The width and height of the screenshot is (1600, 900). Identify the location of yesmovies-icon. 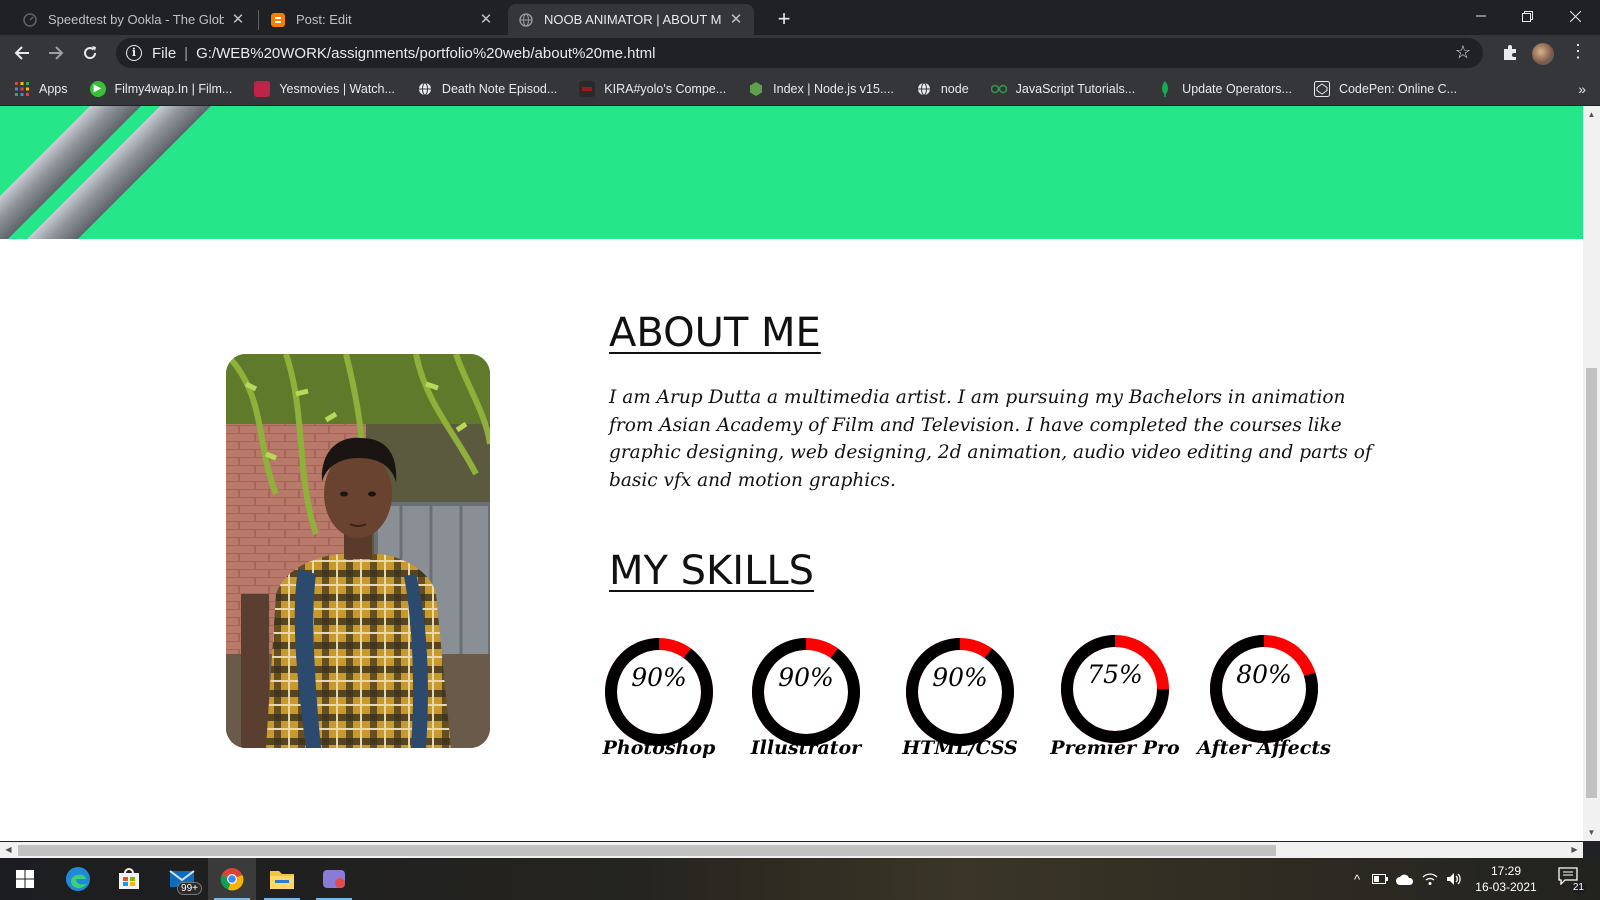
(262, 88).